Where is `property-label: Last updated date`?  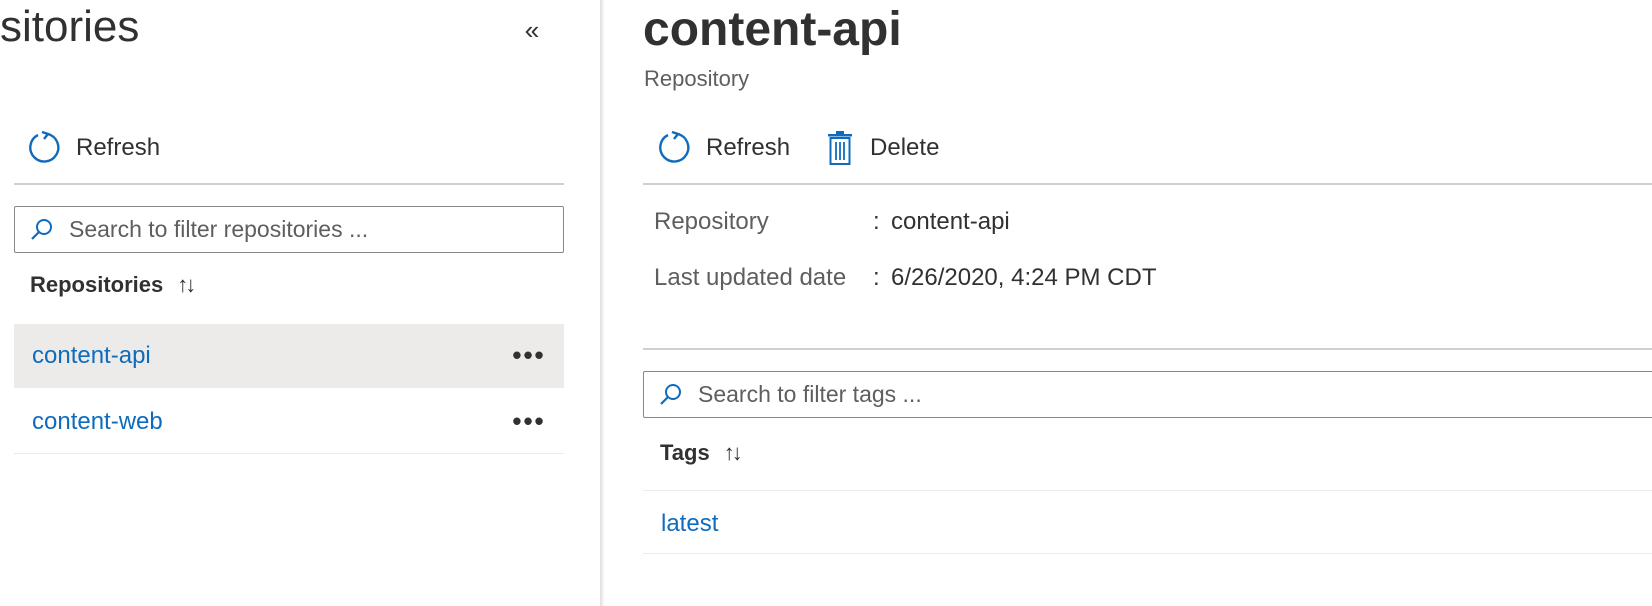
property-label: Last updated date is located at coordinates (750, 277).